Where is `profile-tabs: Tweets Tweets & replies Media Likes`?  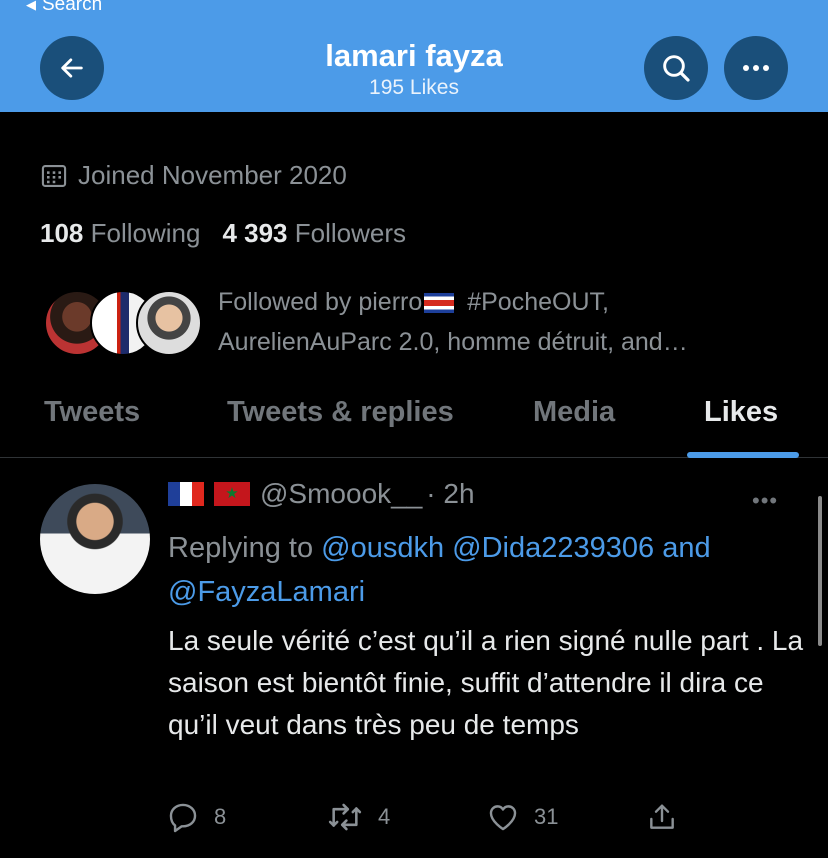
profile-tabs: Tweets Tweets & replies Media Likes is located at coordinates (414, 424).